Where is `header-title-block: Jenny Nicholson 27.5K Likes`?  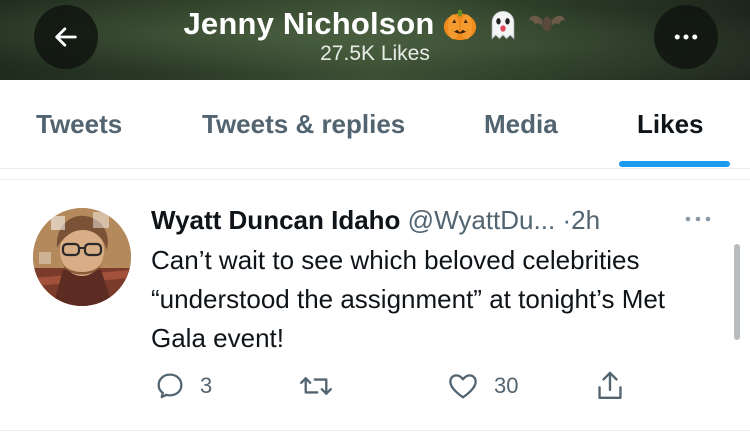
header-title-block: Jenny Nicholson 27.5K Likes is located at coordinates (375, 34).